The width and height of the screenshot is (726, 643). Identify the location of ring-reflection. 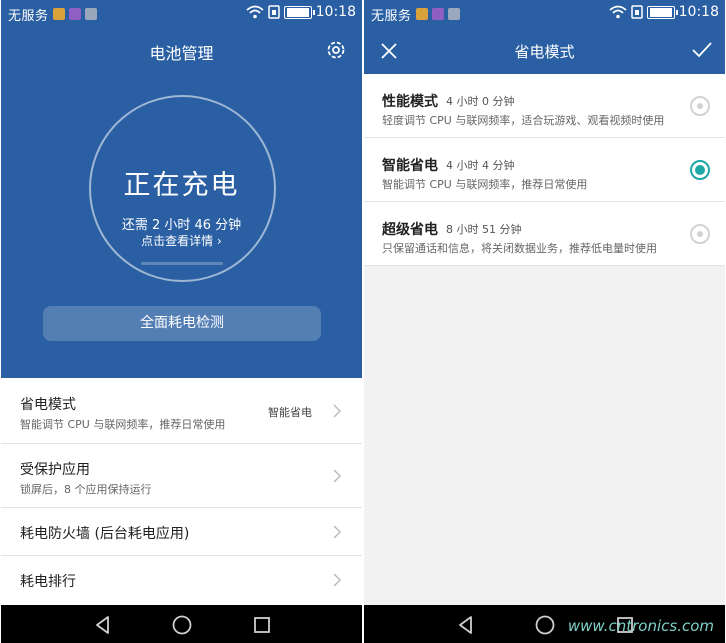
(182, 263).